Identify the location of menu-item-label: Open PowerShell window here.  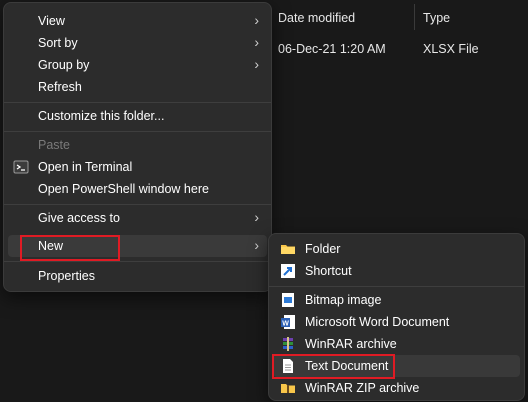
(123, 189).